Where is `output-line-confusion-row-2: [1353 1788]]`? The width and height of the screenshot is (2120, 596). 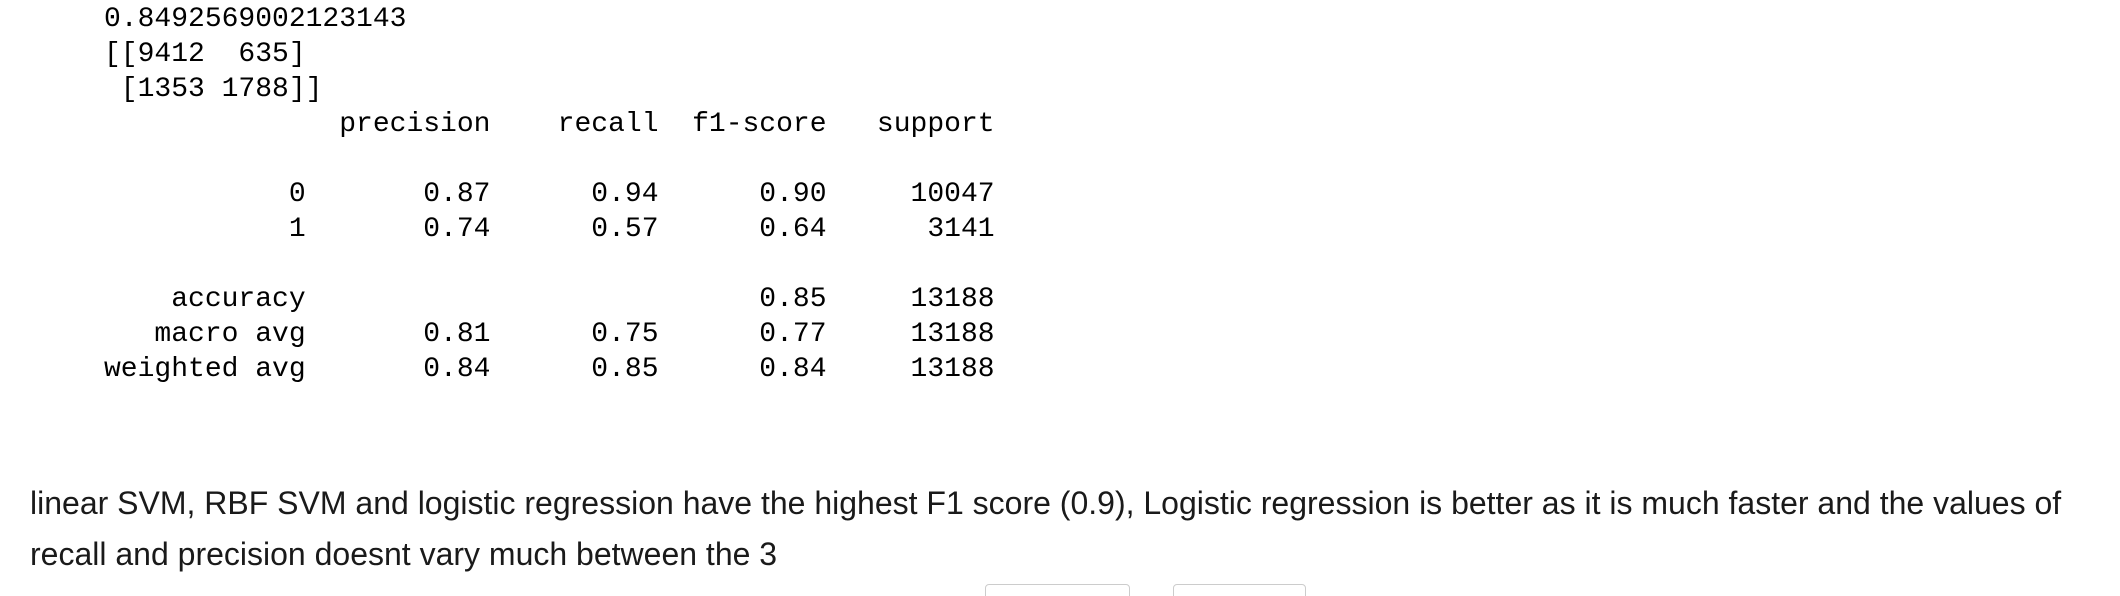 output-line-confusion-row-2: [1353 1788]] is located at coordinates (213, 89).